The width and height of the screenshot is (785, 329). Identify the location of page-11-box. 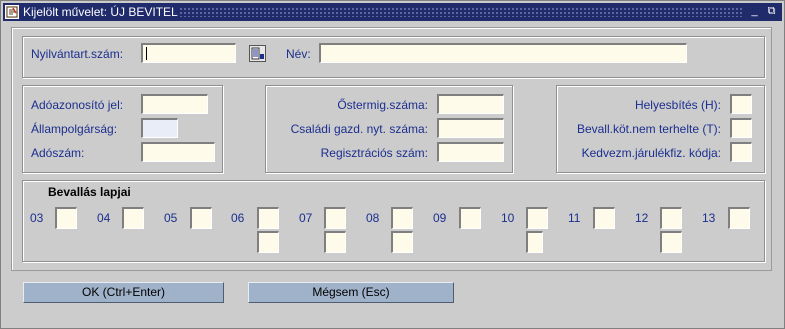
(604, 218).